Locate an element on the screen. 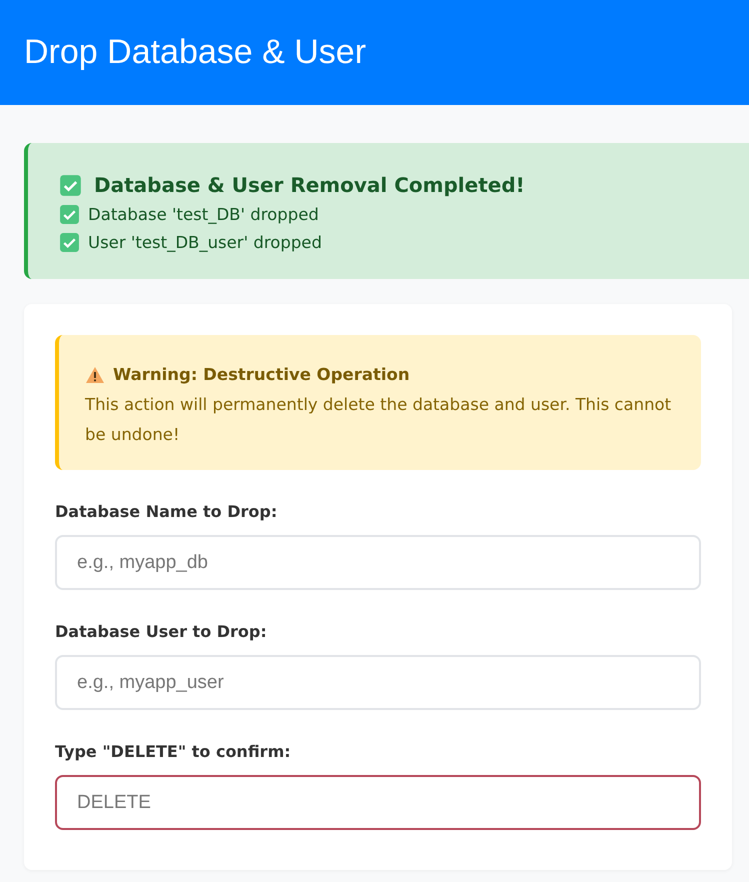 The image size is (749, 882). field-label: Database Name to Drop: is located at coordinates (166, 511).